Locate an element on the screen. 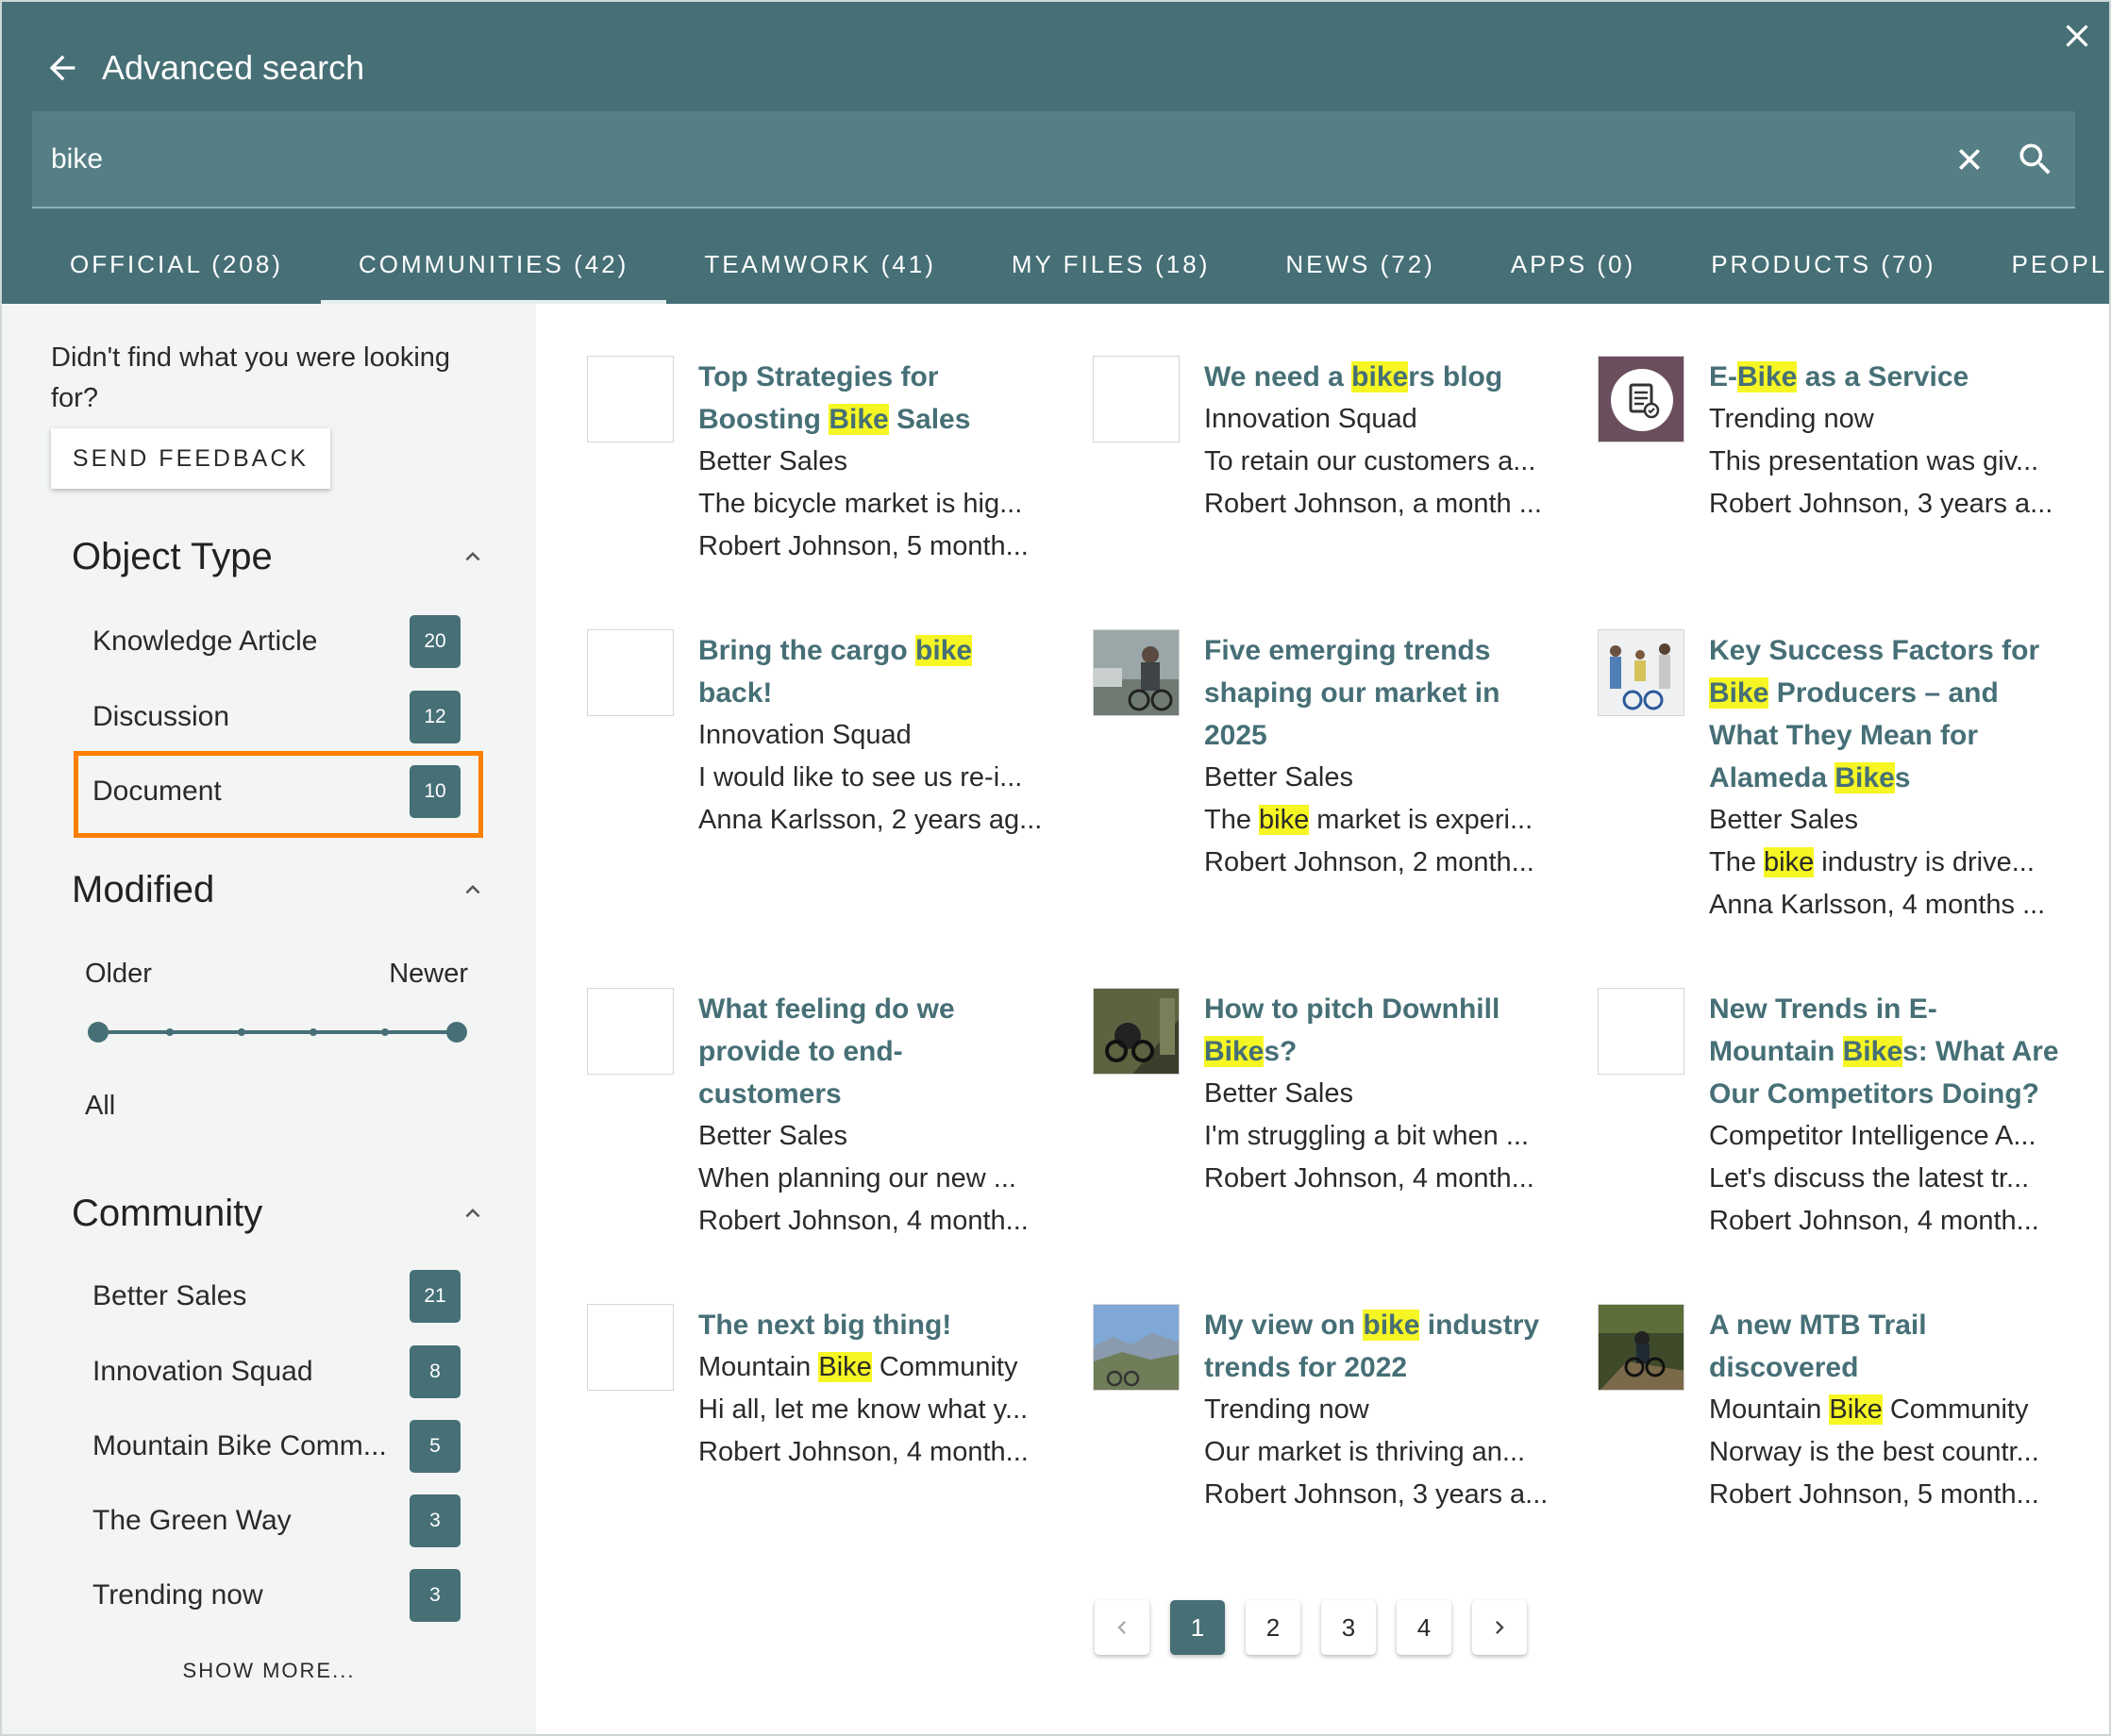  facet-count-badge: 21 is located at coordinates (436, 1297).